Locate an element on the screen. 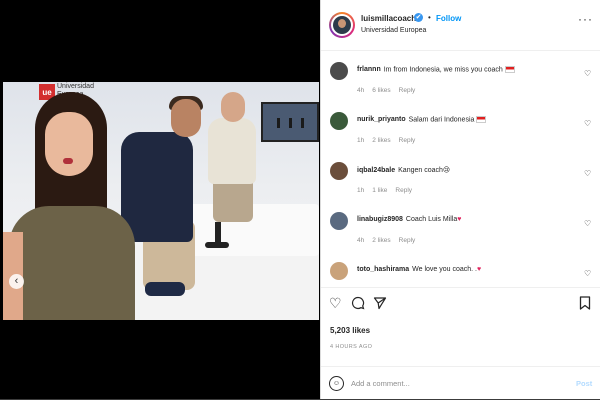 The image size is (600, 400). comment-text: Im from Indonesia, we miss you coach is located at coordinates (443, 70).